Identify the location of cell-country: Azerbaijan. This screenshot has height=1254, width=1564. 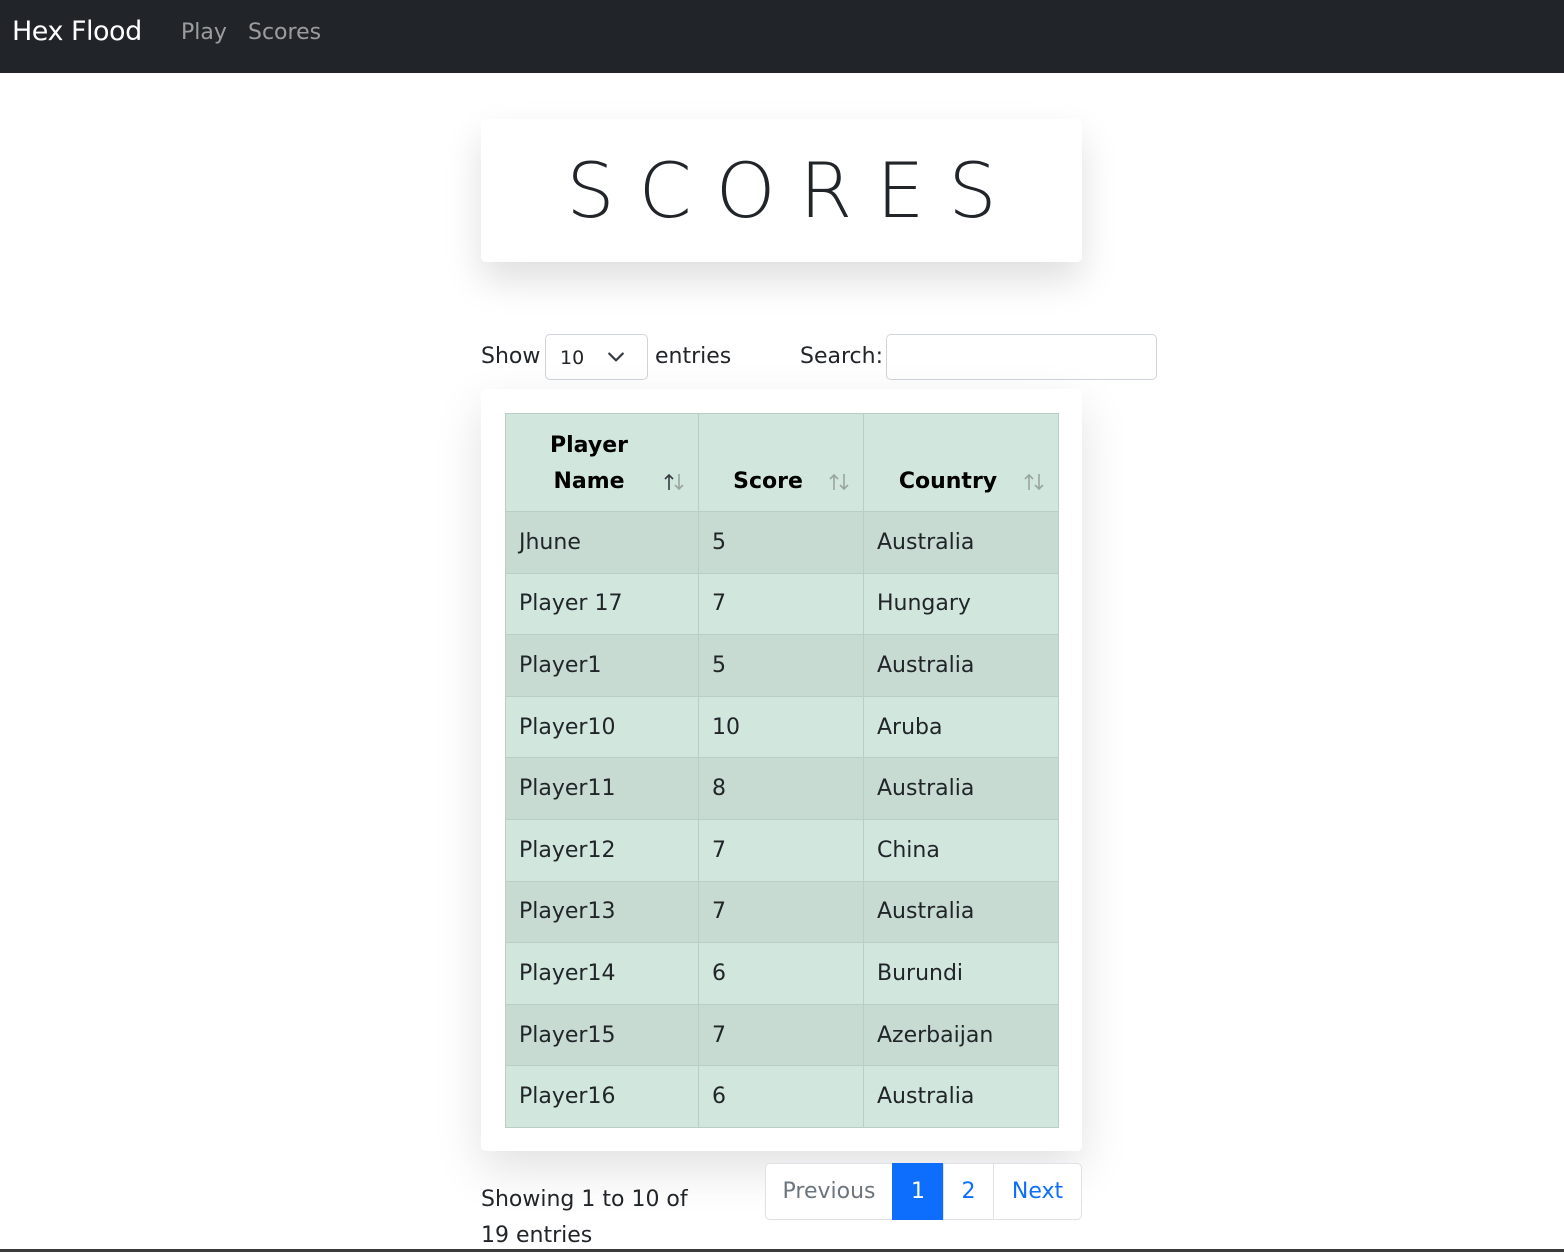
(961, 1035).